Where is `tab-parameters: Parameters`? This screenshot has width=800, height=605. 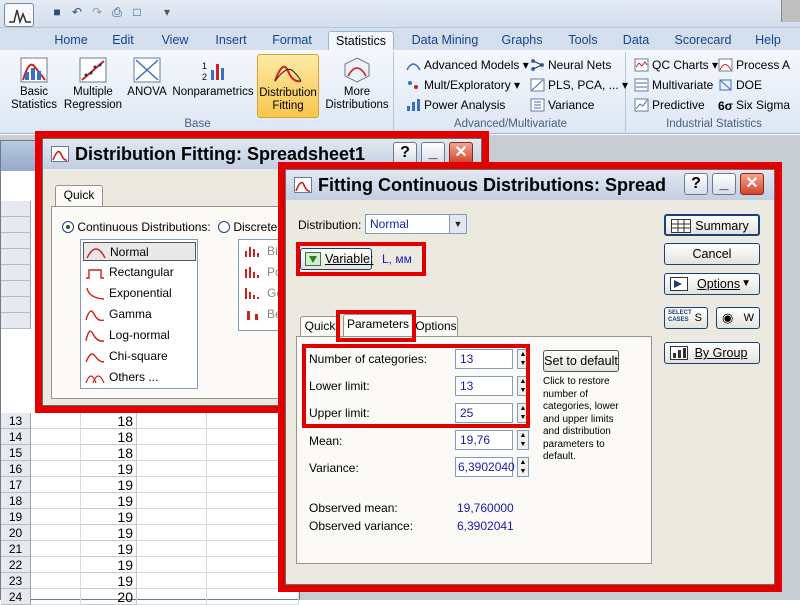 tab-parameters: Parameters is located at coordinates (378, 325).